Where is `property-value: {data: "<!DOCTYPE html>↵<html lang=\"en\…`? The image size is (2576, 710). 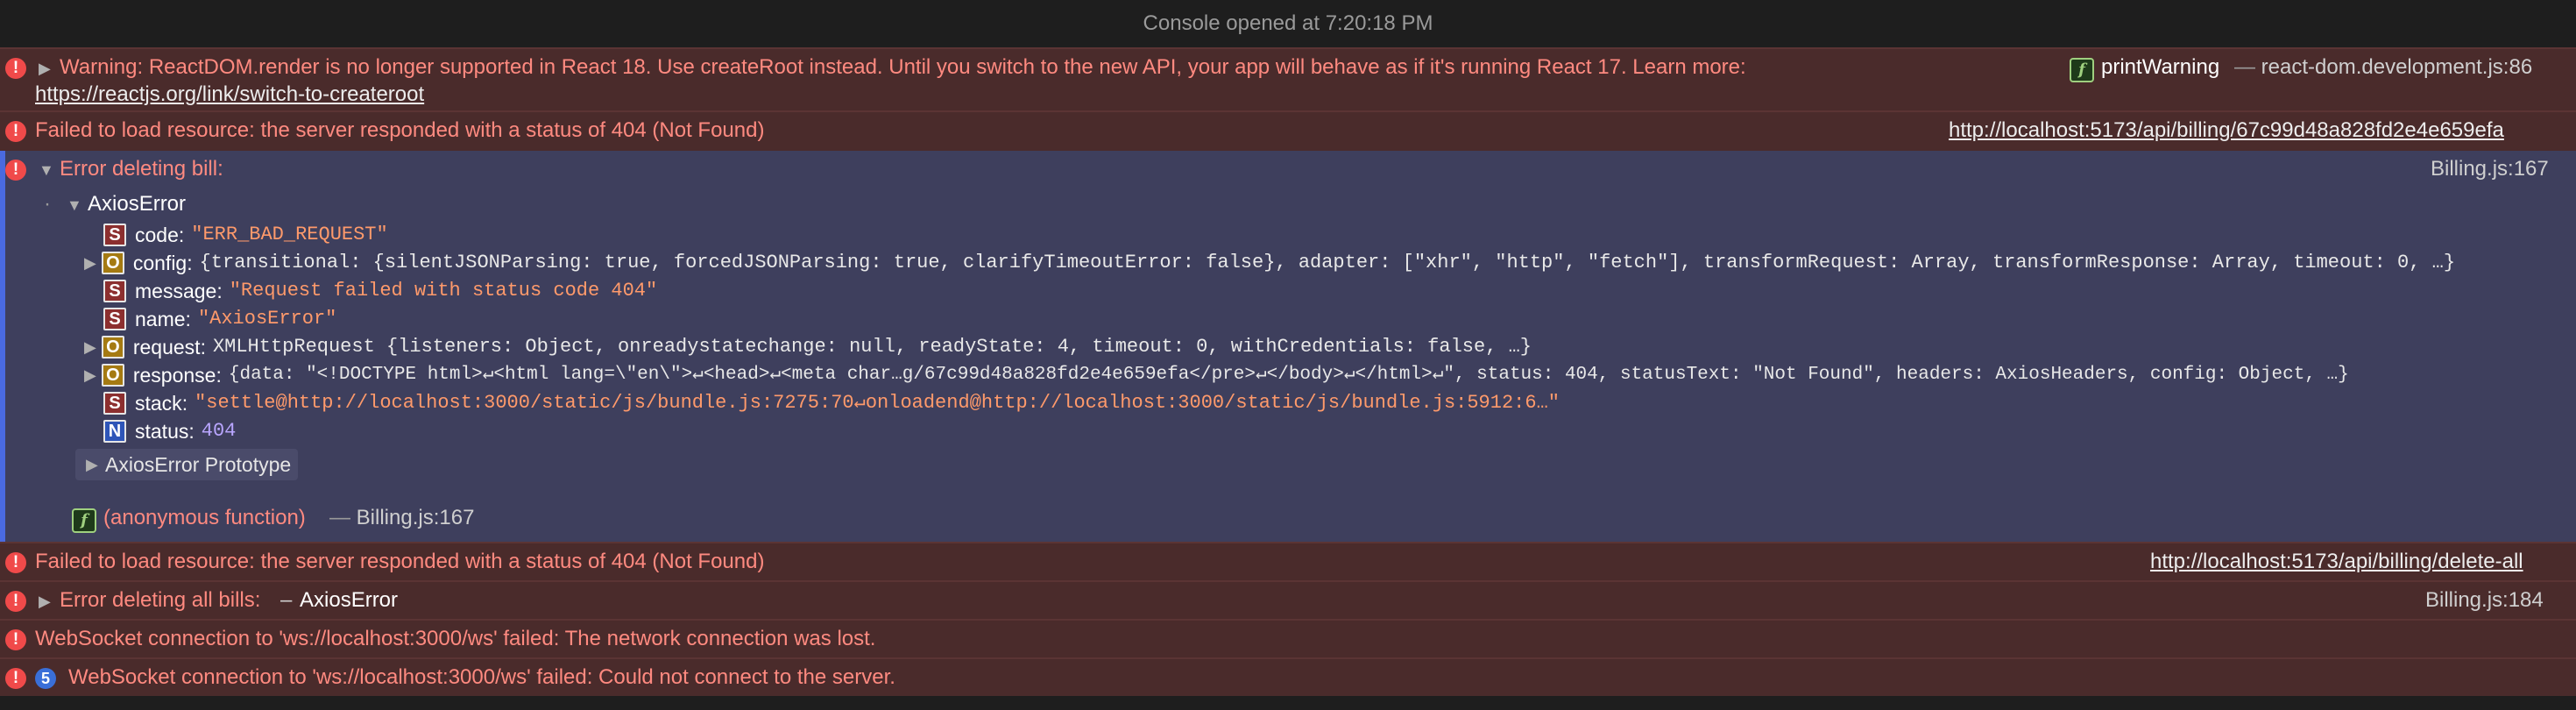 property-value: {data: "<!DOCTYPE html>↵<html lang=\"en\… is located at coordinates (1288, 375).